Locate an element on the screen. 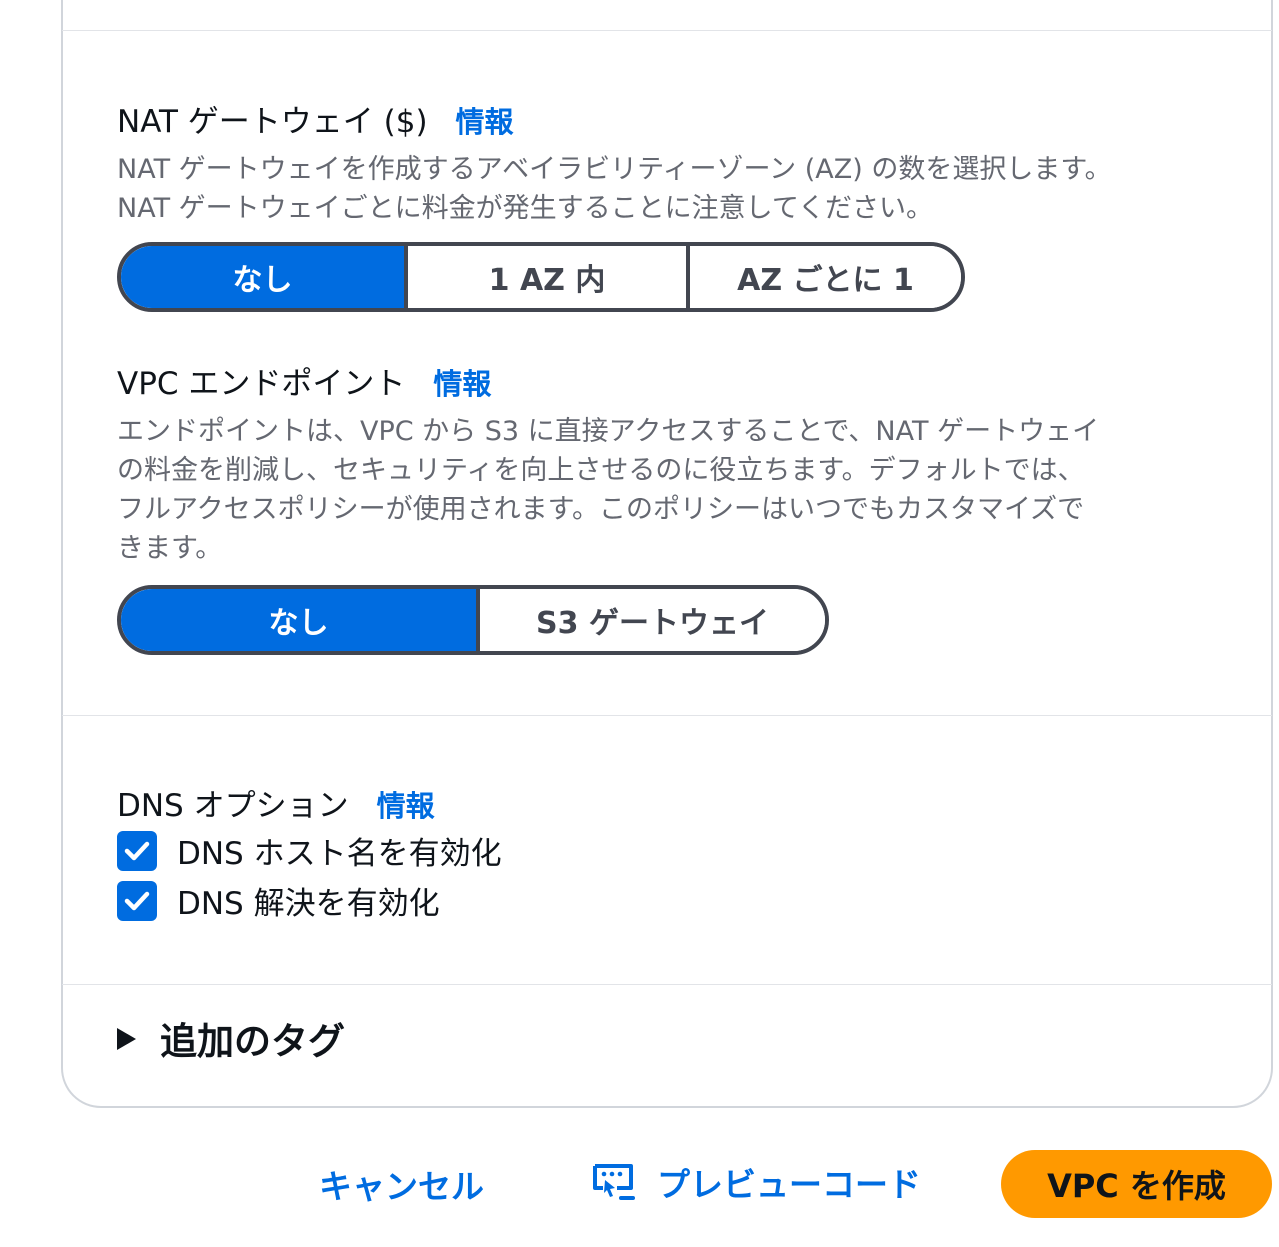 The image size is (1279, 1247). code-preview-icon is located at coordinates (614, 1182).